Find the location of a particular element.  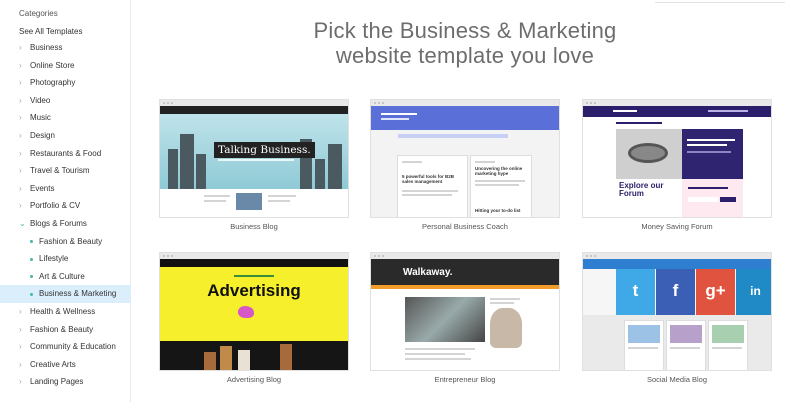

template-card-money-saving-forum: Explore our Forum Money Saving Forum is located at coordinates (677, 165).